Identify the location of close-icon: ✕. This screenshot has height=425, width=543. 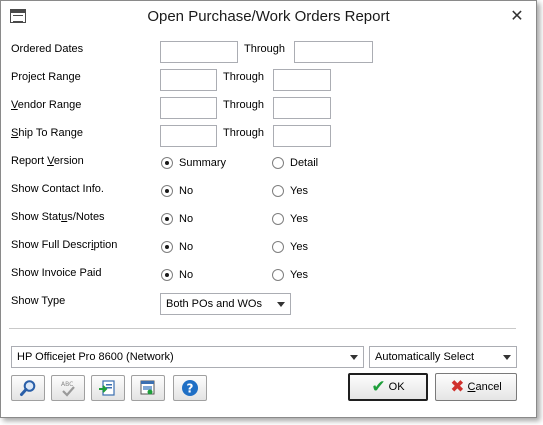
(517, 16).